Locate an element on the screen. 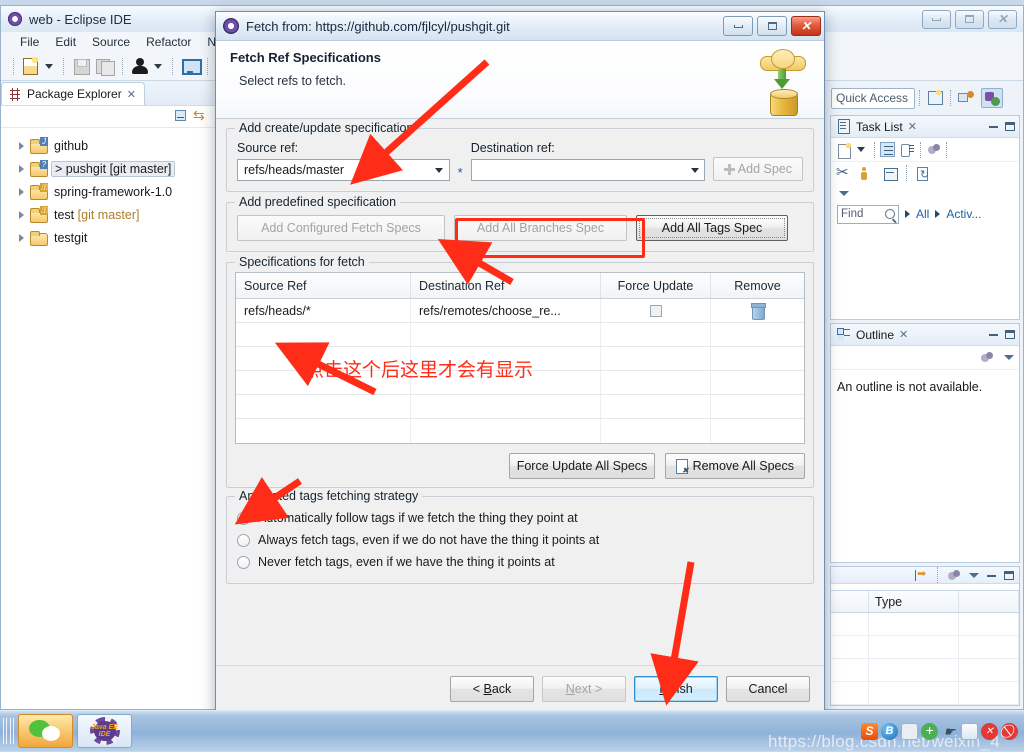 The height and width of the screenshot is (752, 1024). menu-file: File is located at coordinates (29, 42).